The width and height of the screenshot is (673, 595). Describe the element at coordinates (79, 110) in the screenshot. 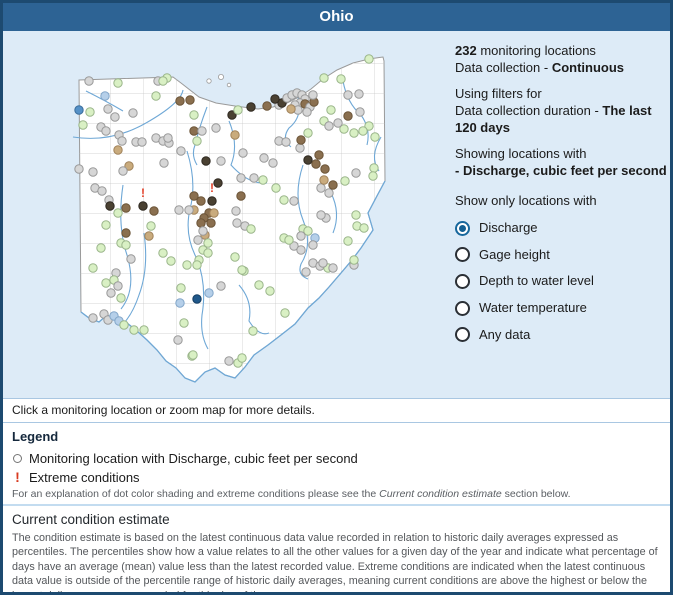

I see `monitoring-dot-much-above` at that location.